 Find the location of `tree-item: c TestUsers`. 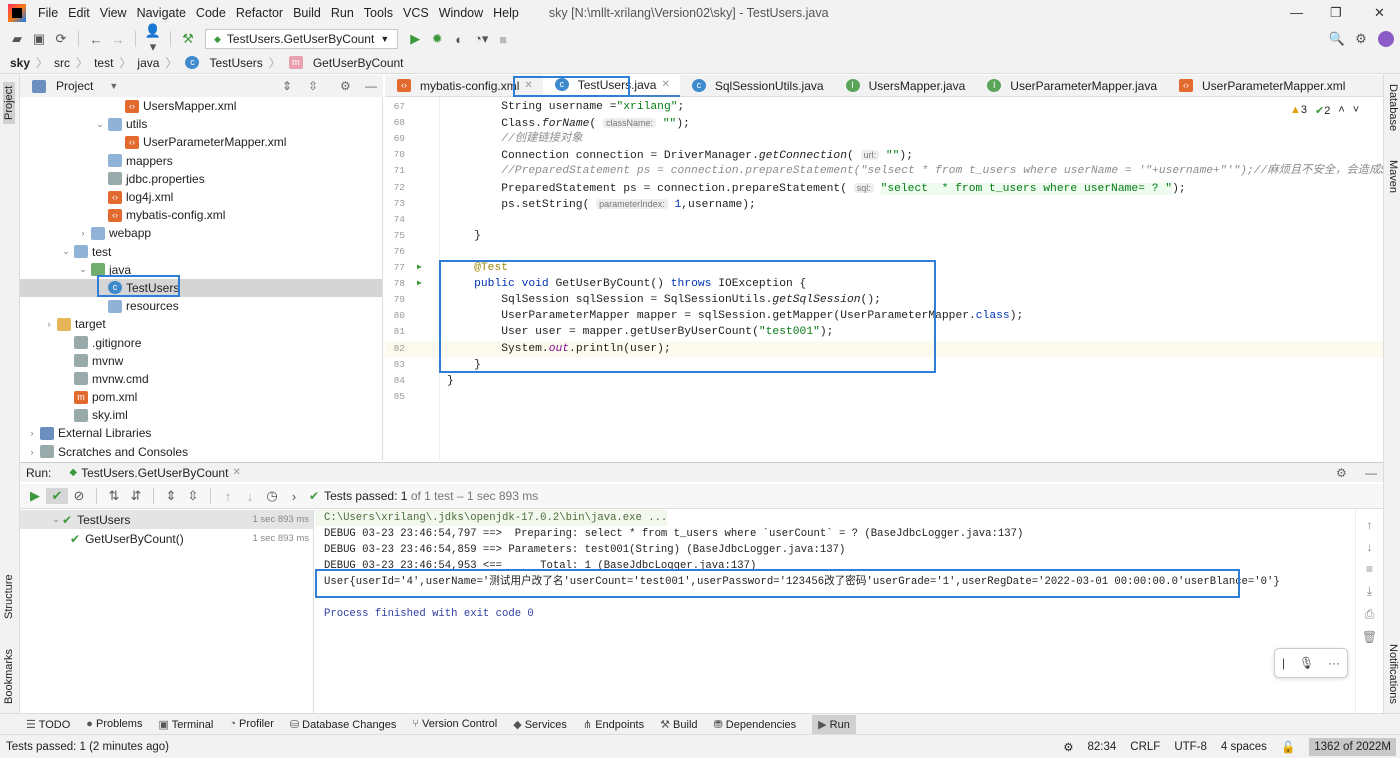

tree-item: c TestUsers is located at coordinates (201, 288).